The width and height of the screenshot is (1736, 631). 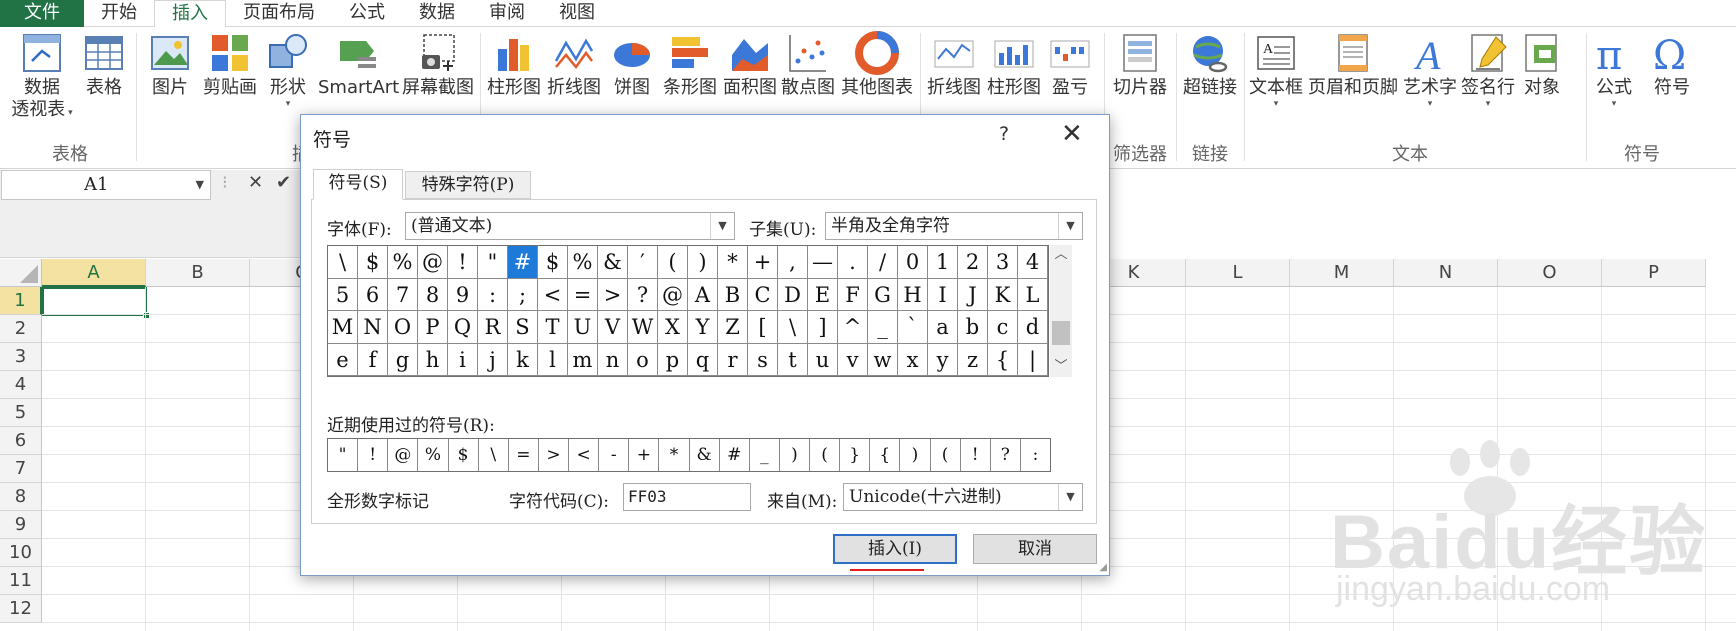 What do you see at coordinates (21, 413) in the screenshot?
I see `row-header: 5` at bounding box center [21, 413].